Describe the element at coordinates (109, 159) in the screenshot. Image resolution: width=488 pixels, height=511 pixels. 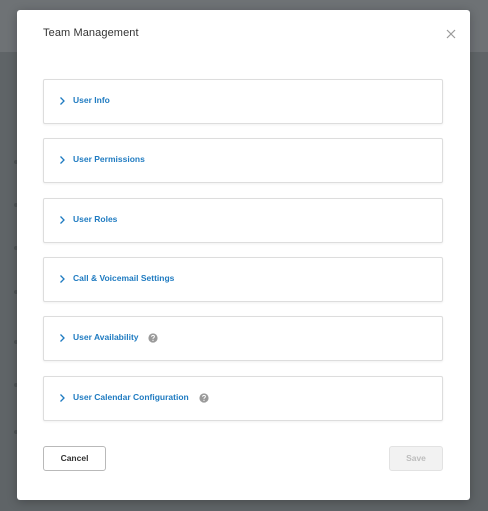
I see `section-label: User Permissions` at that location.